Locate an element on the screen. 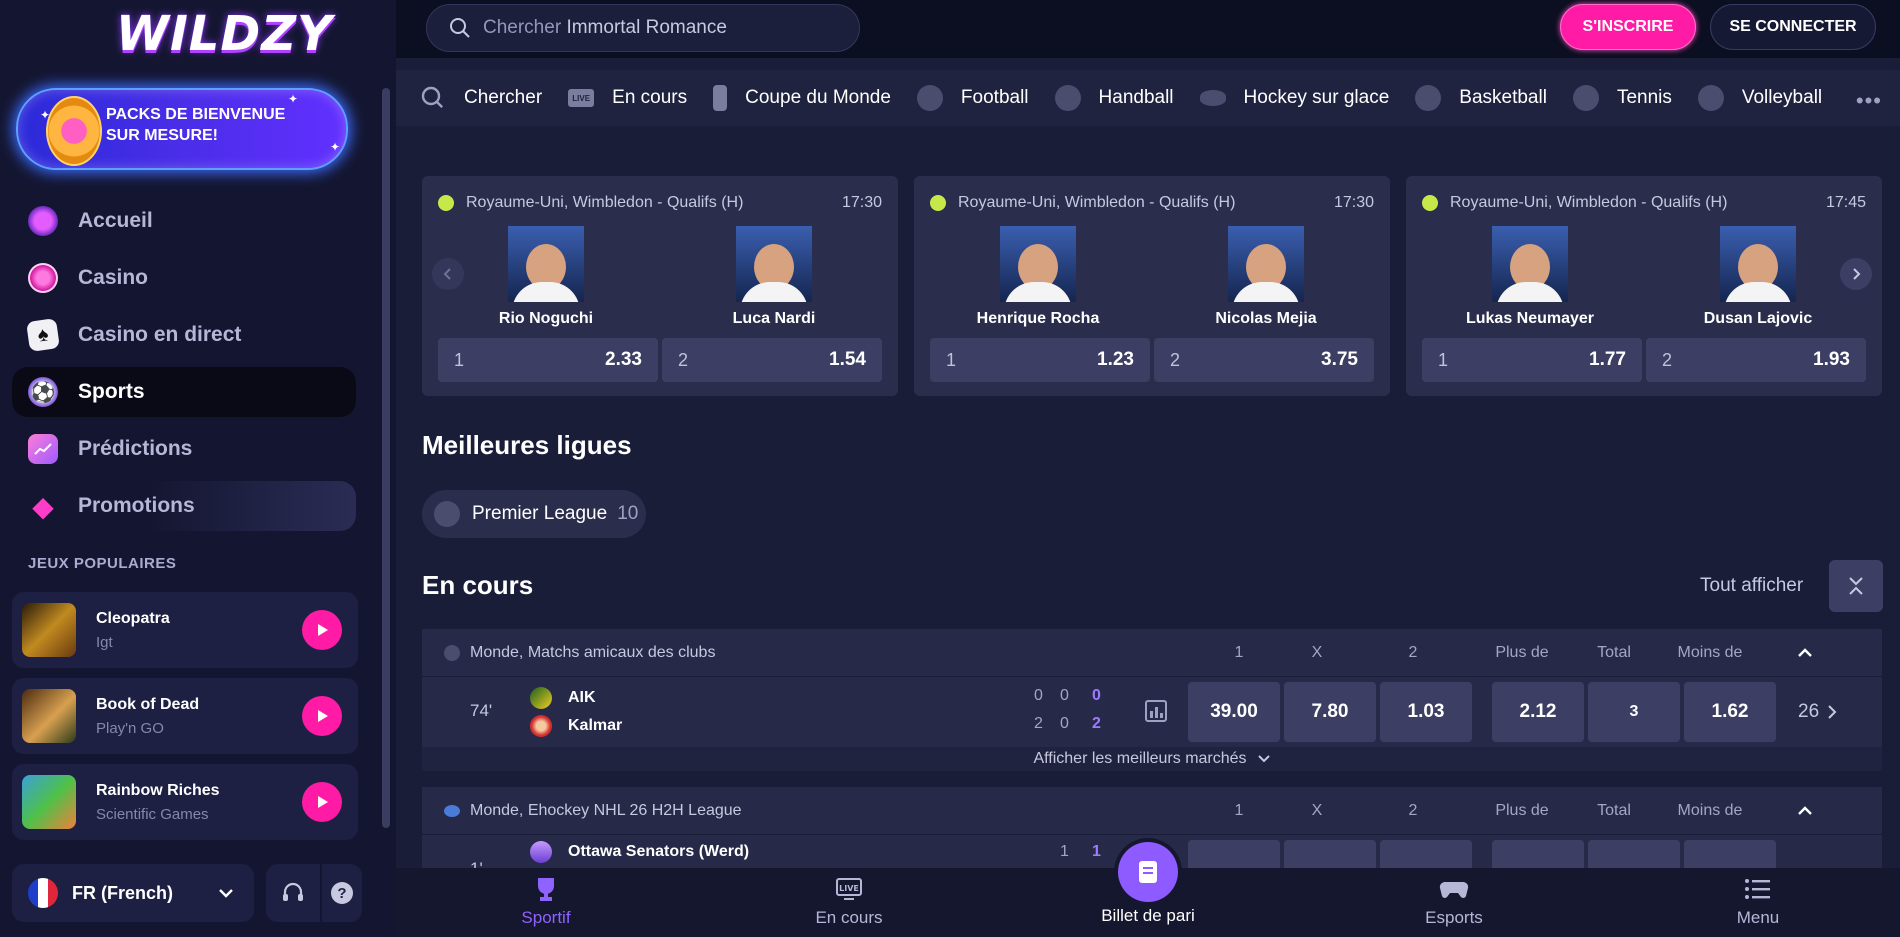  nav-accueil: Accueil is located at coordinates (184, 221).